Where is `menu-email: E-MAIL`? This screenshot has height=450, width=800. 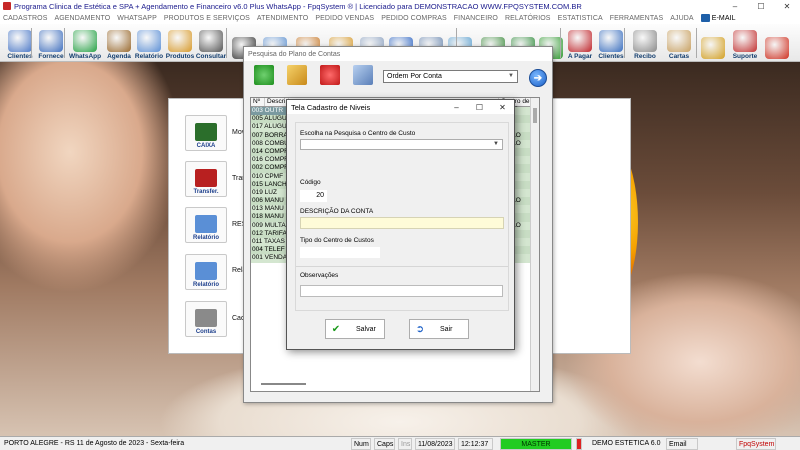
menu-email: E-MAIL is located at coordinates (718, 18).